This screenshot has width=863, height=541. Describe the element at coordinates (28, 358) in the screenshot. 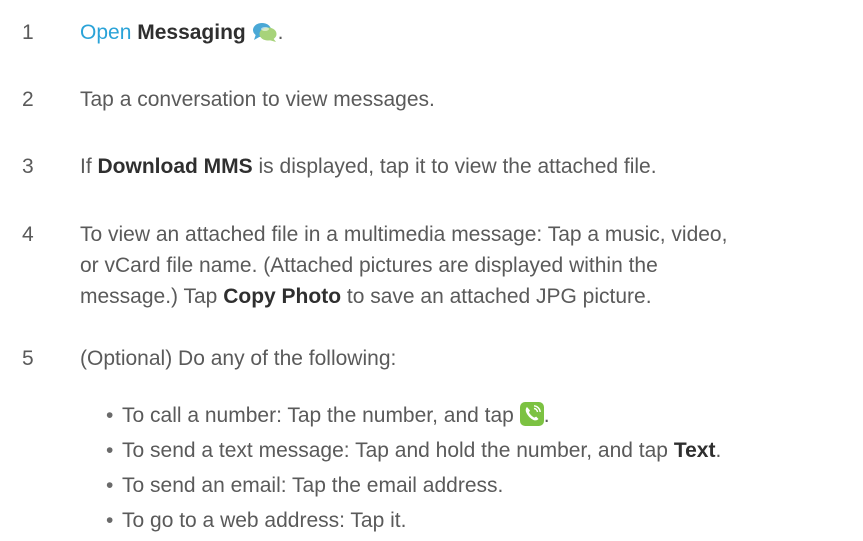

I see `step-number: 5` at that location.